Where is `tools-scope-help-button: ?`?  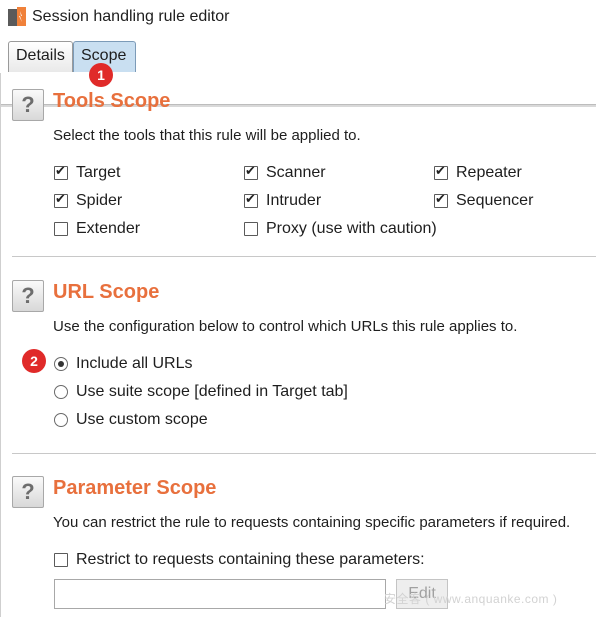
tools-scope-help-button: ? is located at coordinates (28, 105).